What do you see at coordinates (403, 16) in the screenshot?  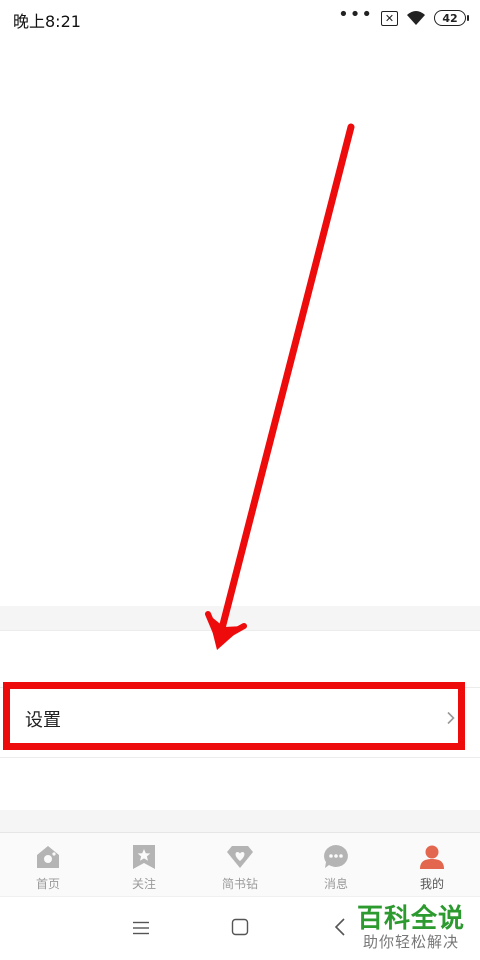 I see `status-icons: ••• ✕ 42` at bounding box center [403, 16].